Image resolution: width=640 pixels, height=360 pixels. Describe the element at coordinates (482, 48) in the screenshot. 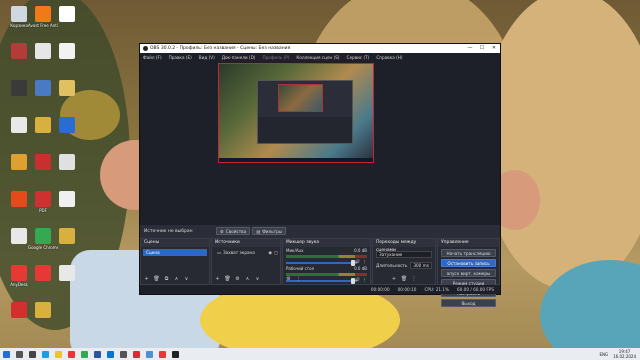

I see `maximize-button: ☐` at that location.